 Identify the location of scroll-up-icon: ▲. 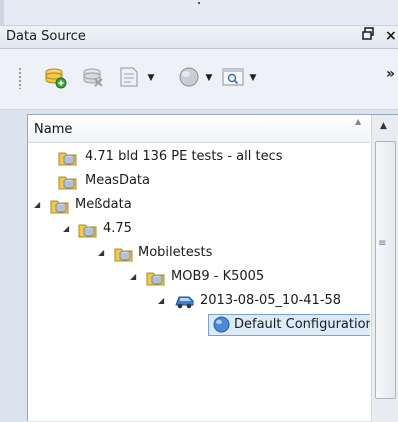
(383, 126).